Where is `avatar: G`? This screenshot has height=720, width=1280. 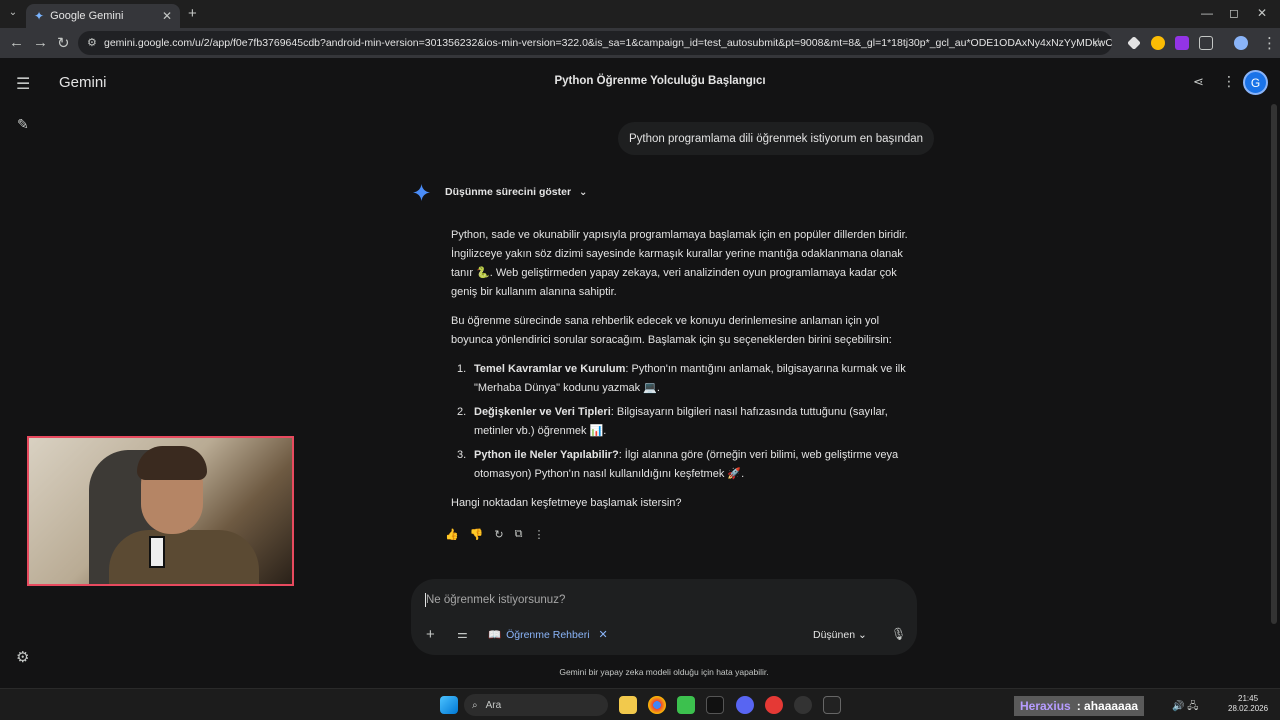 avatar: G is located at coordinates (1255, 82).